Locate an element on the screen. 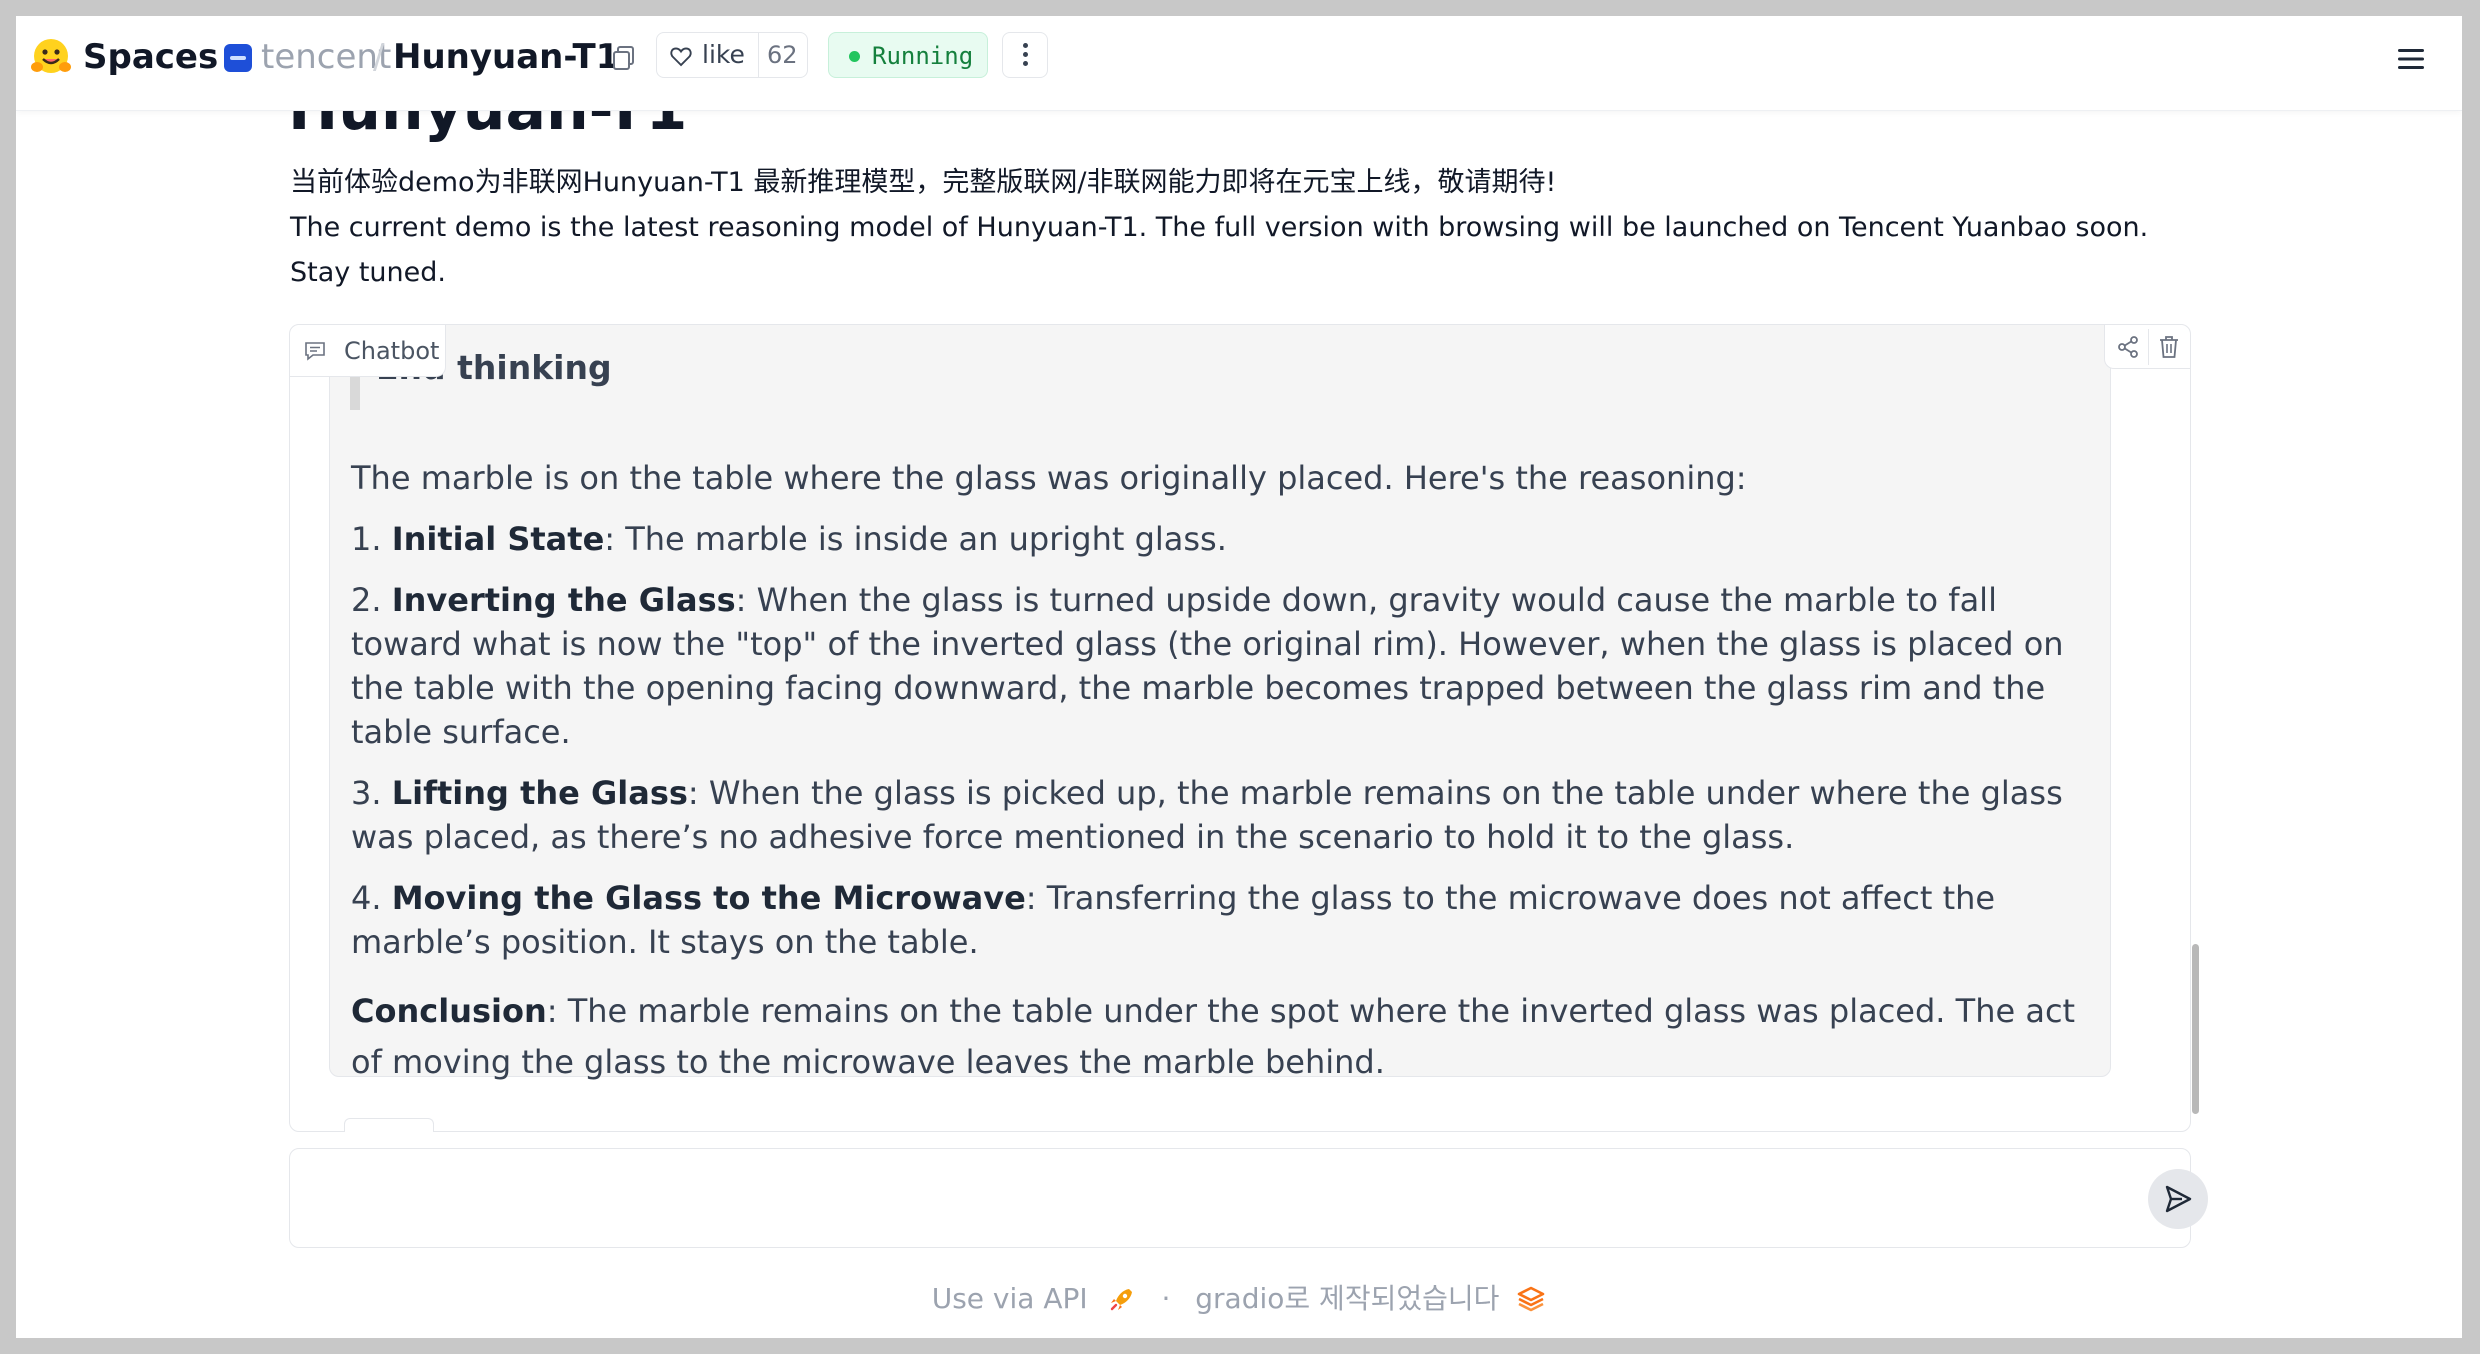 The height and width of the screenshot is (1354, 2480). message-actions-tab is located at coordinates (389, 1125).